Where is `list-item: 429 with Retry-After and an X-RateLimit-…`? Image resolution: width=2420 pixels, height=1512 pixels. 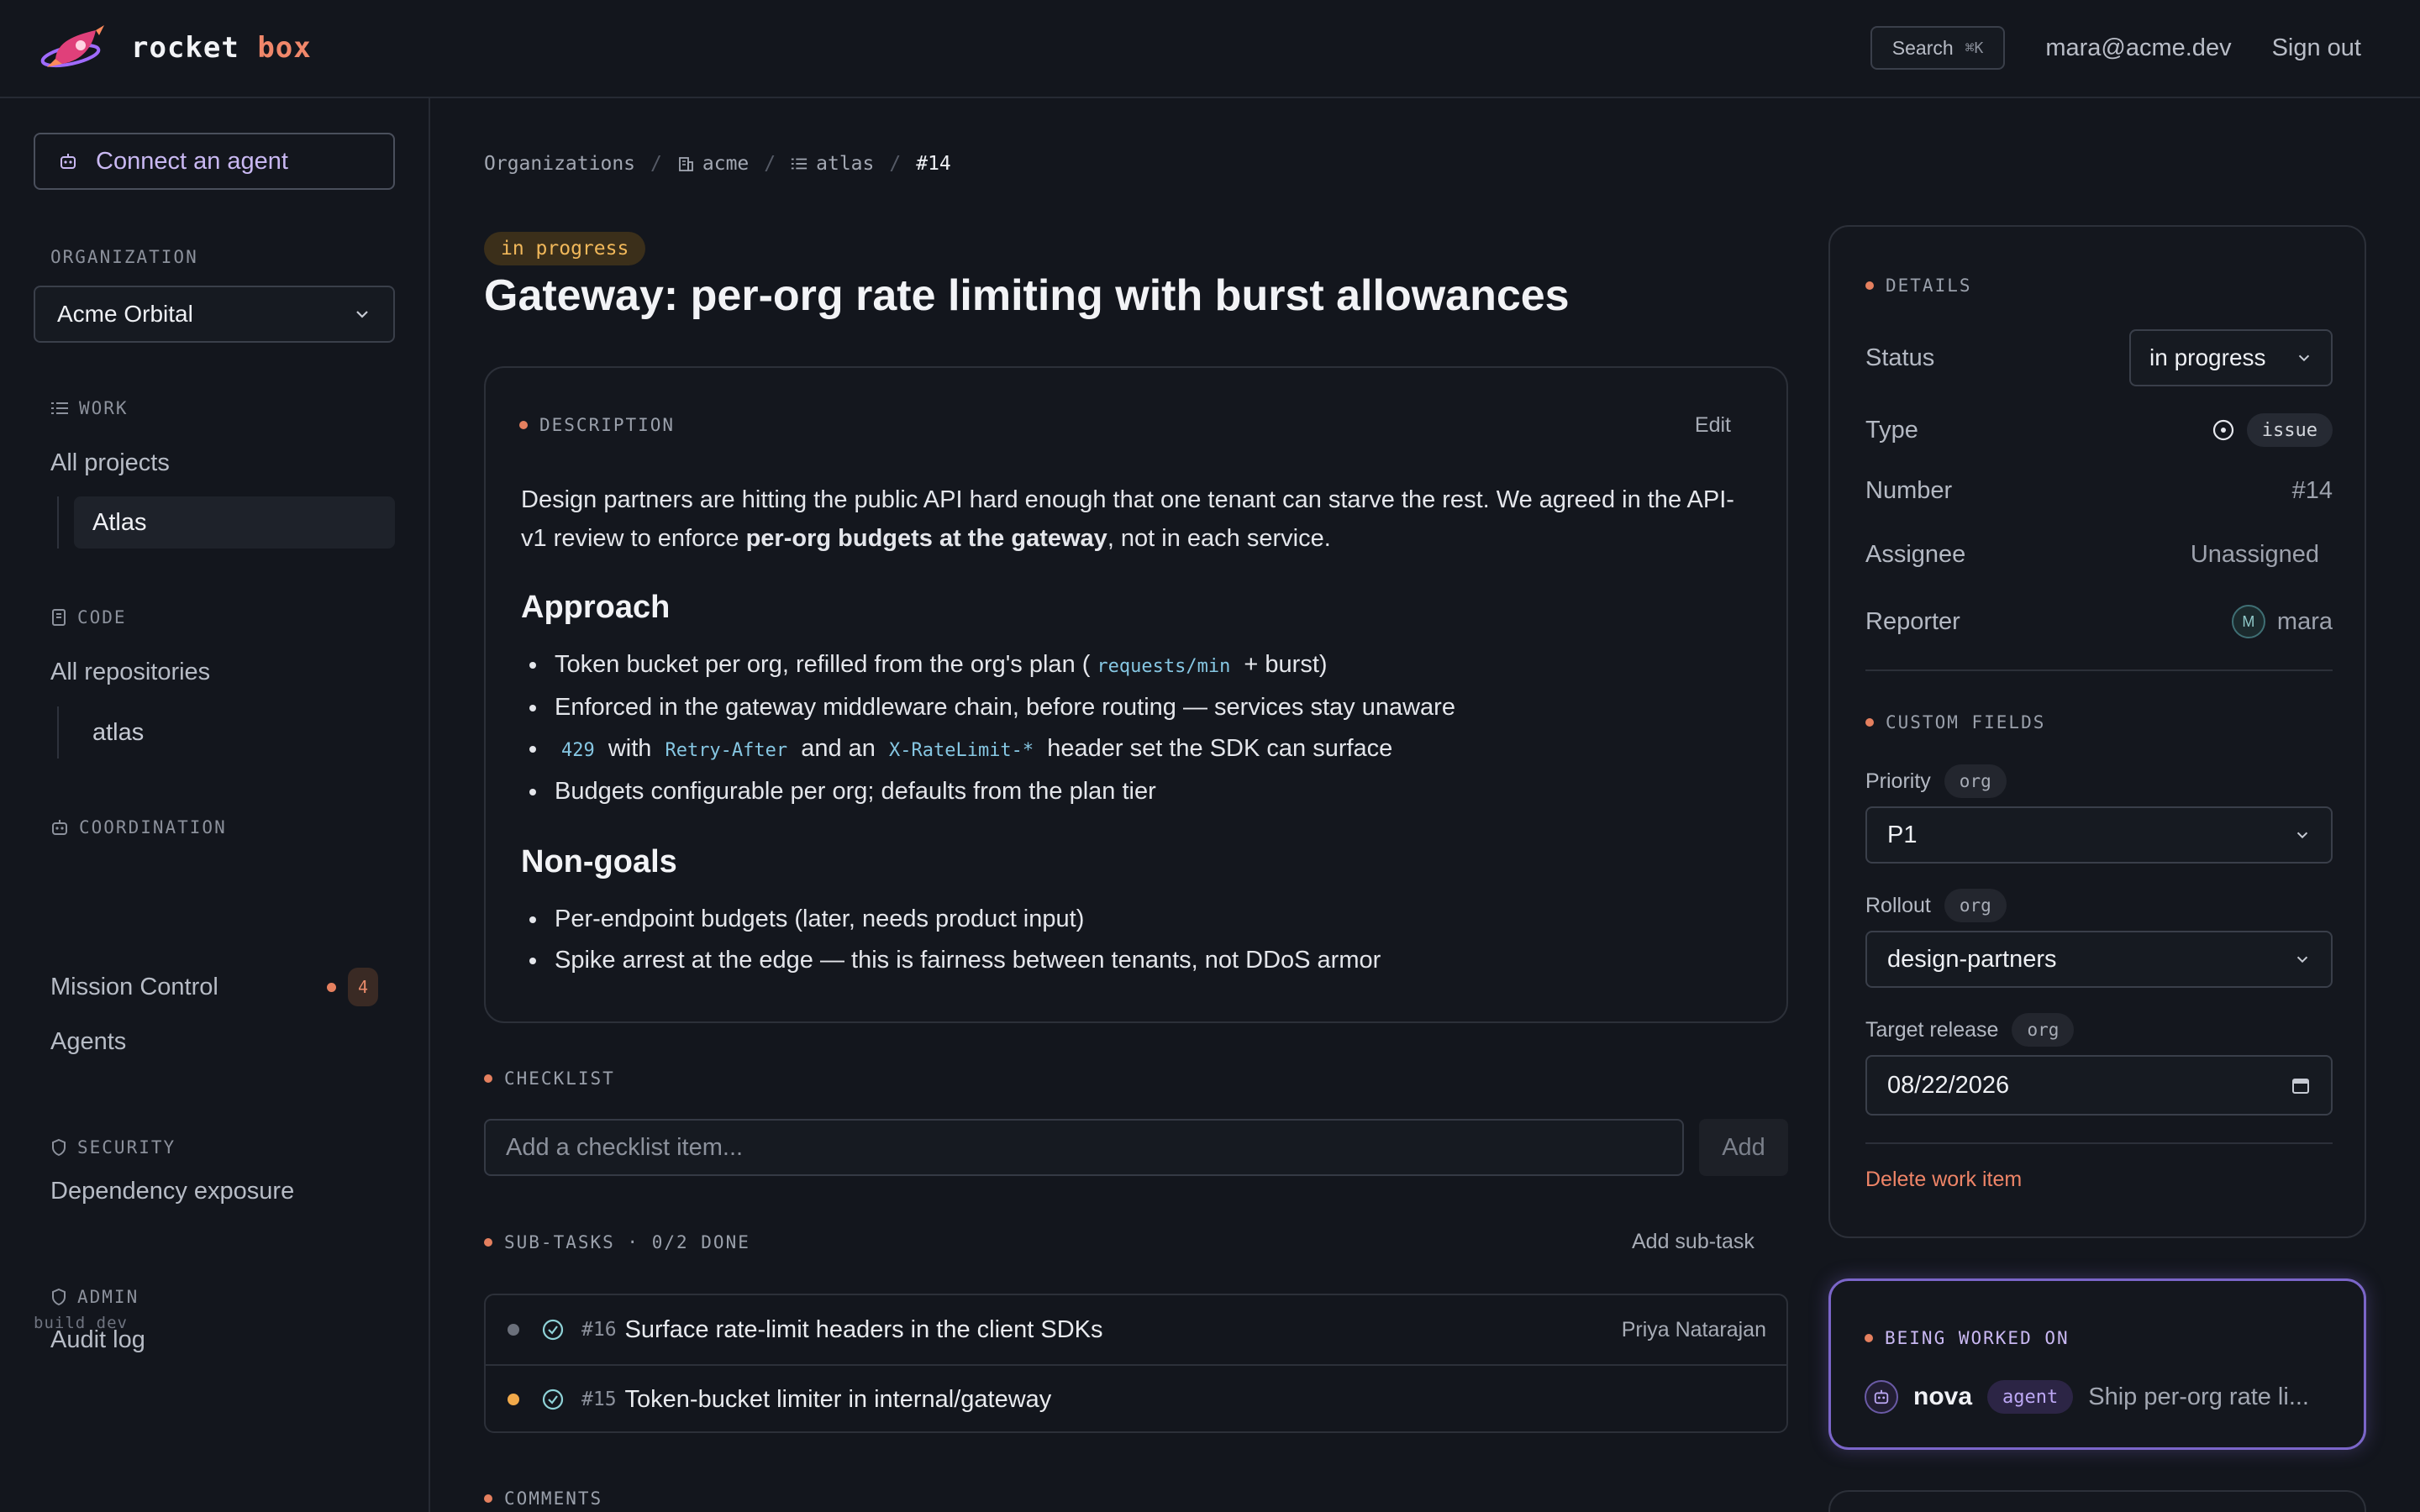
list-item: 429 with Retry-After and an X-RateLimit-… is located at coordinates (1142, 749).